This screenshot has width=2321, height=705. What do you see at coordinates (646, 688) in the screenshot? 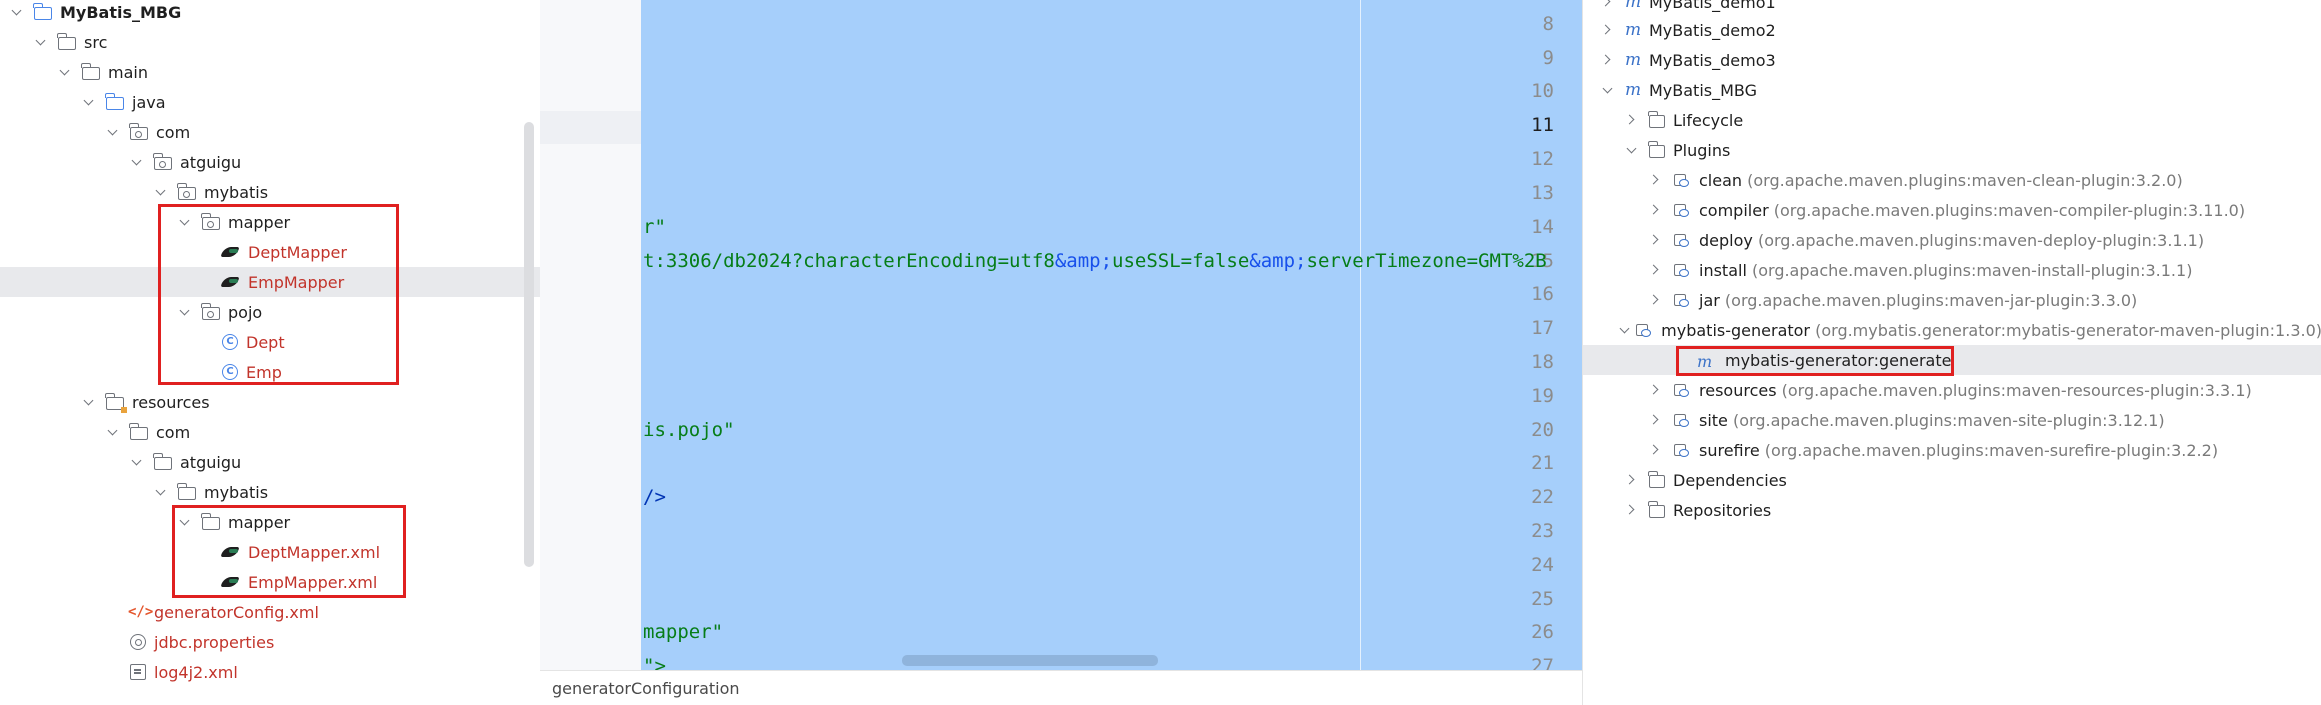
I see `breadcrumb-generatorconfiguration: generatorConfiguration` at bounding box center [646, 688].